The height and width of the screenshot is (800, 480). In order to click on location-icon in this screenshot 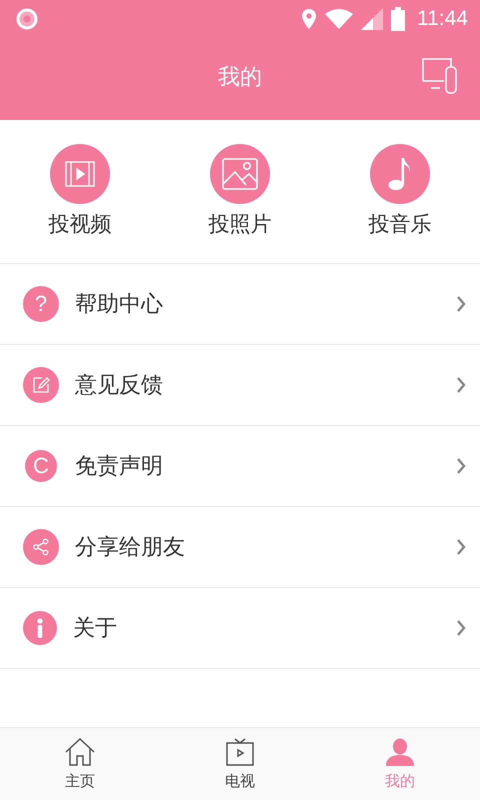, I will do `click(309, 19)`.